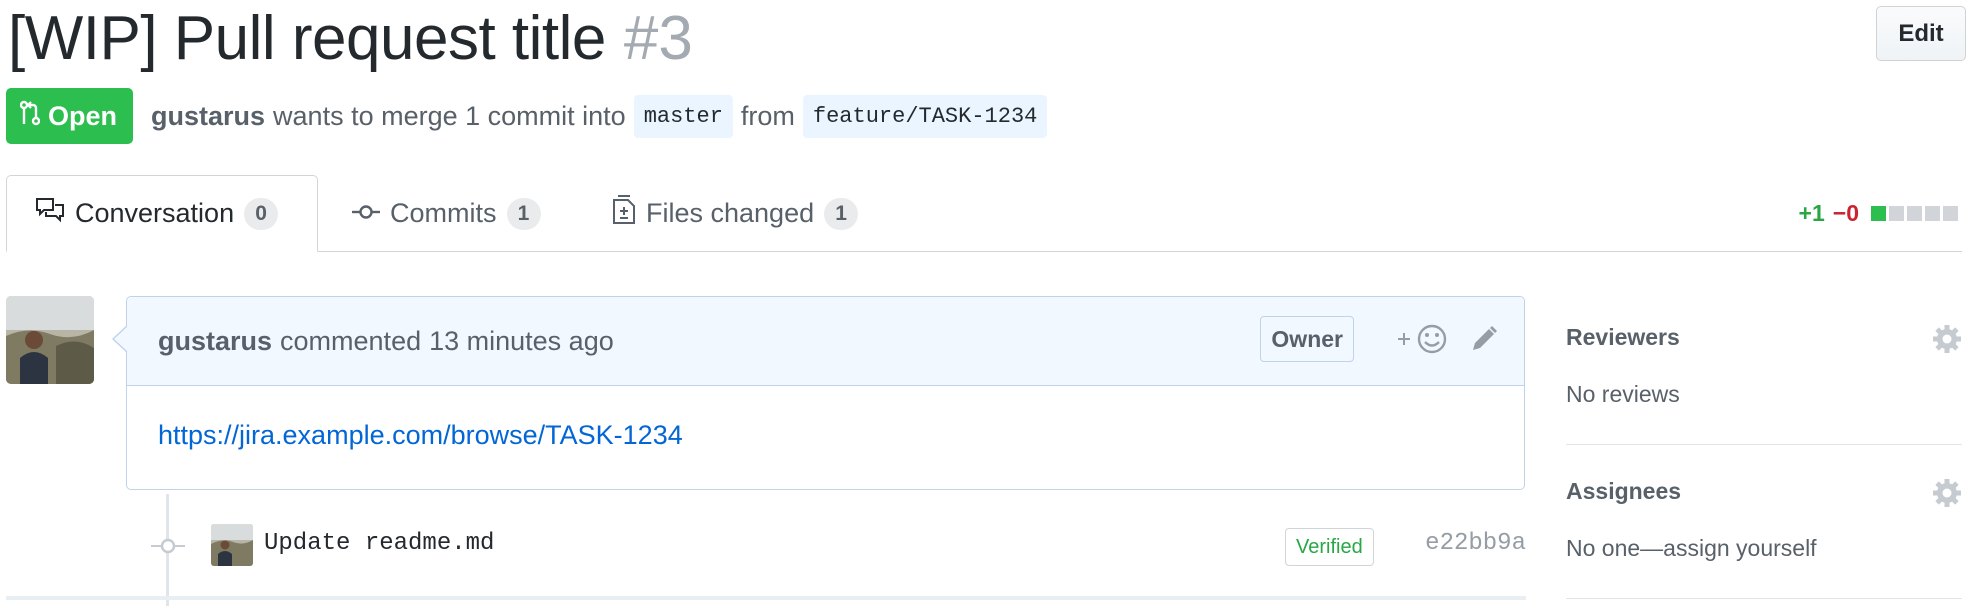  I want to click on state-badge: Open, so click(70, 116).